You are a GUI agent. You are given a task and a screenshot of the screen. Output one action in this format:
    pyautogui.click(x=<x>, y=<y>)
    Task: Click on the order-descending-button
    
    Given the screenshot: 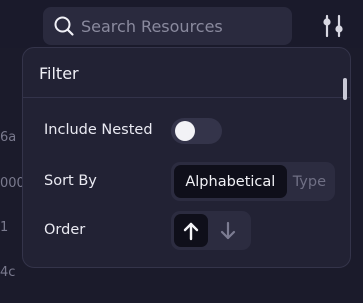 What is the action you would take?
    pyautogui.click(x=228, y=230)
    